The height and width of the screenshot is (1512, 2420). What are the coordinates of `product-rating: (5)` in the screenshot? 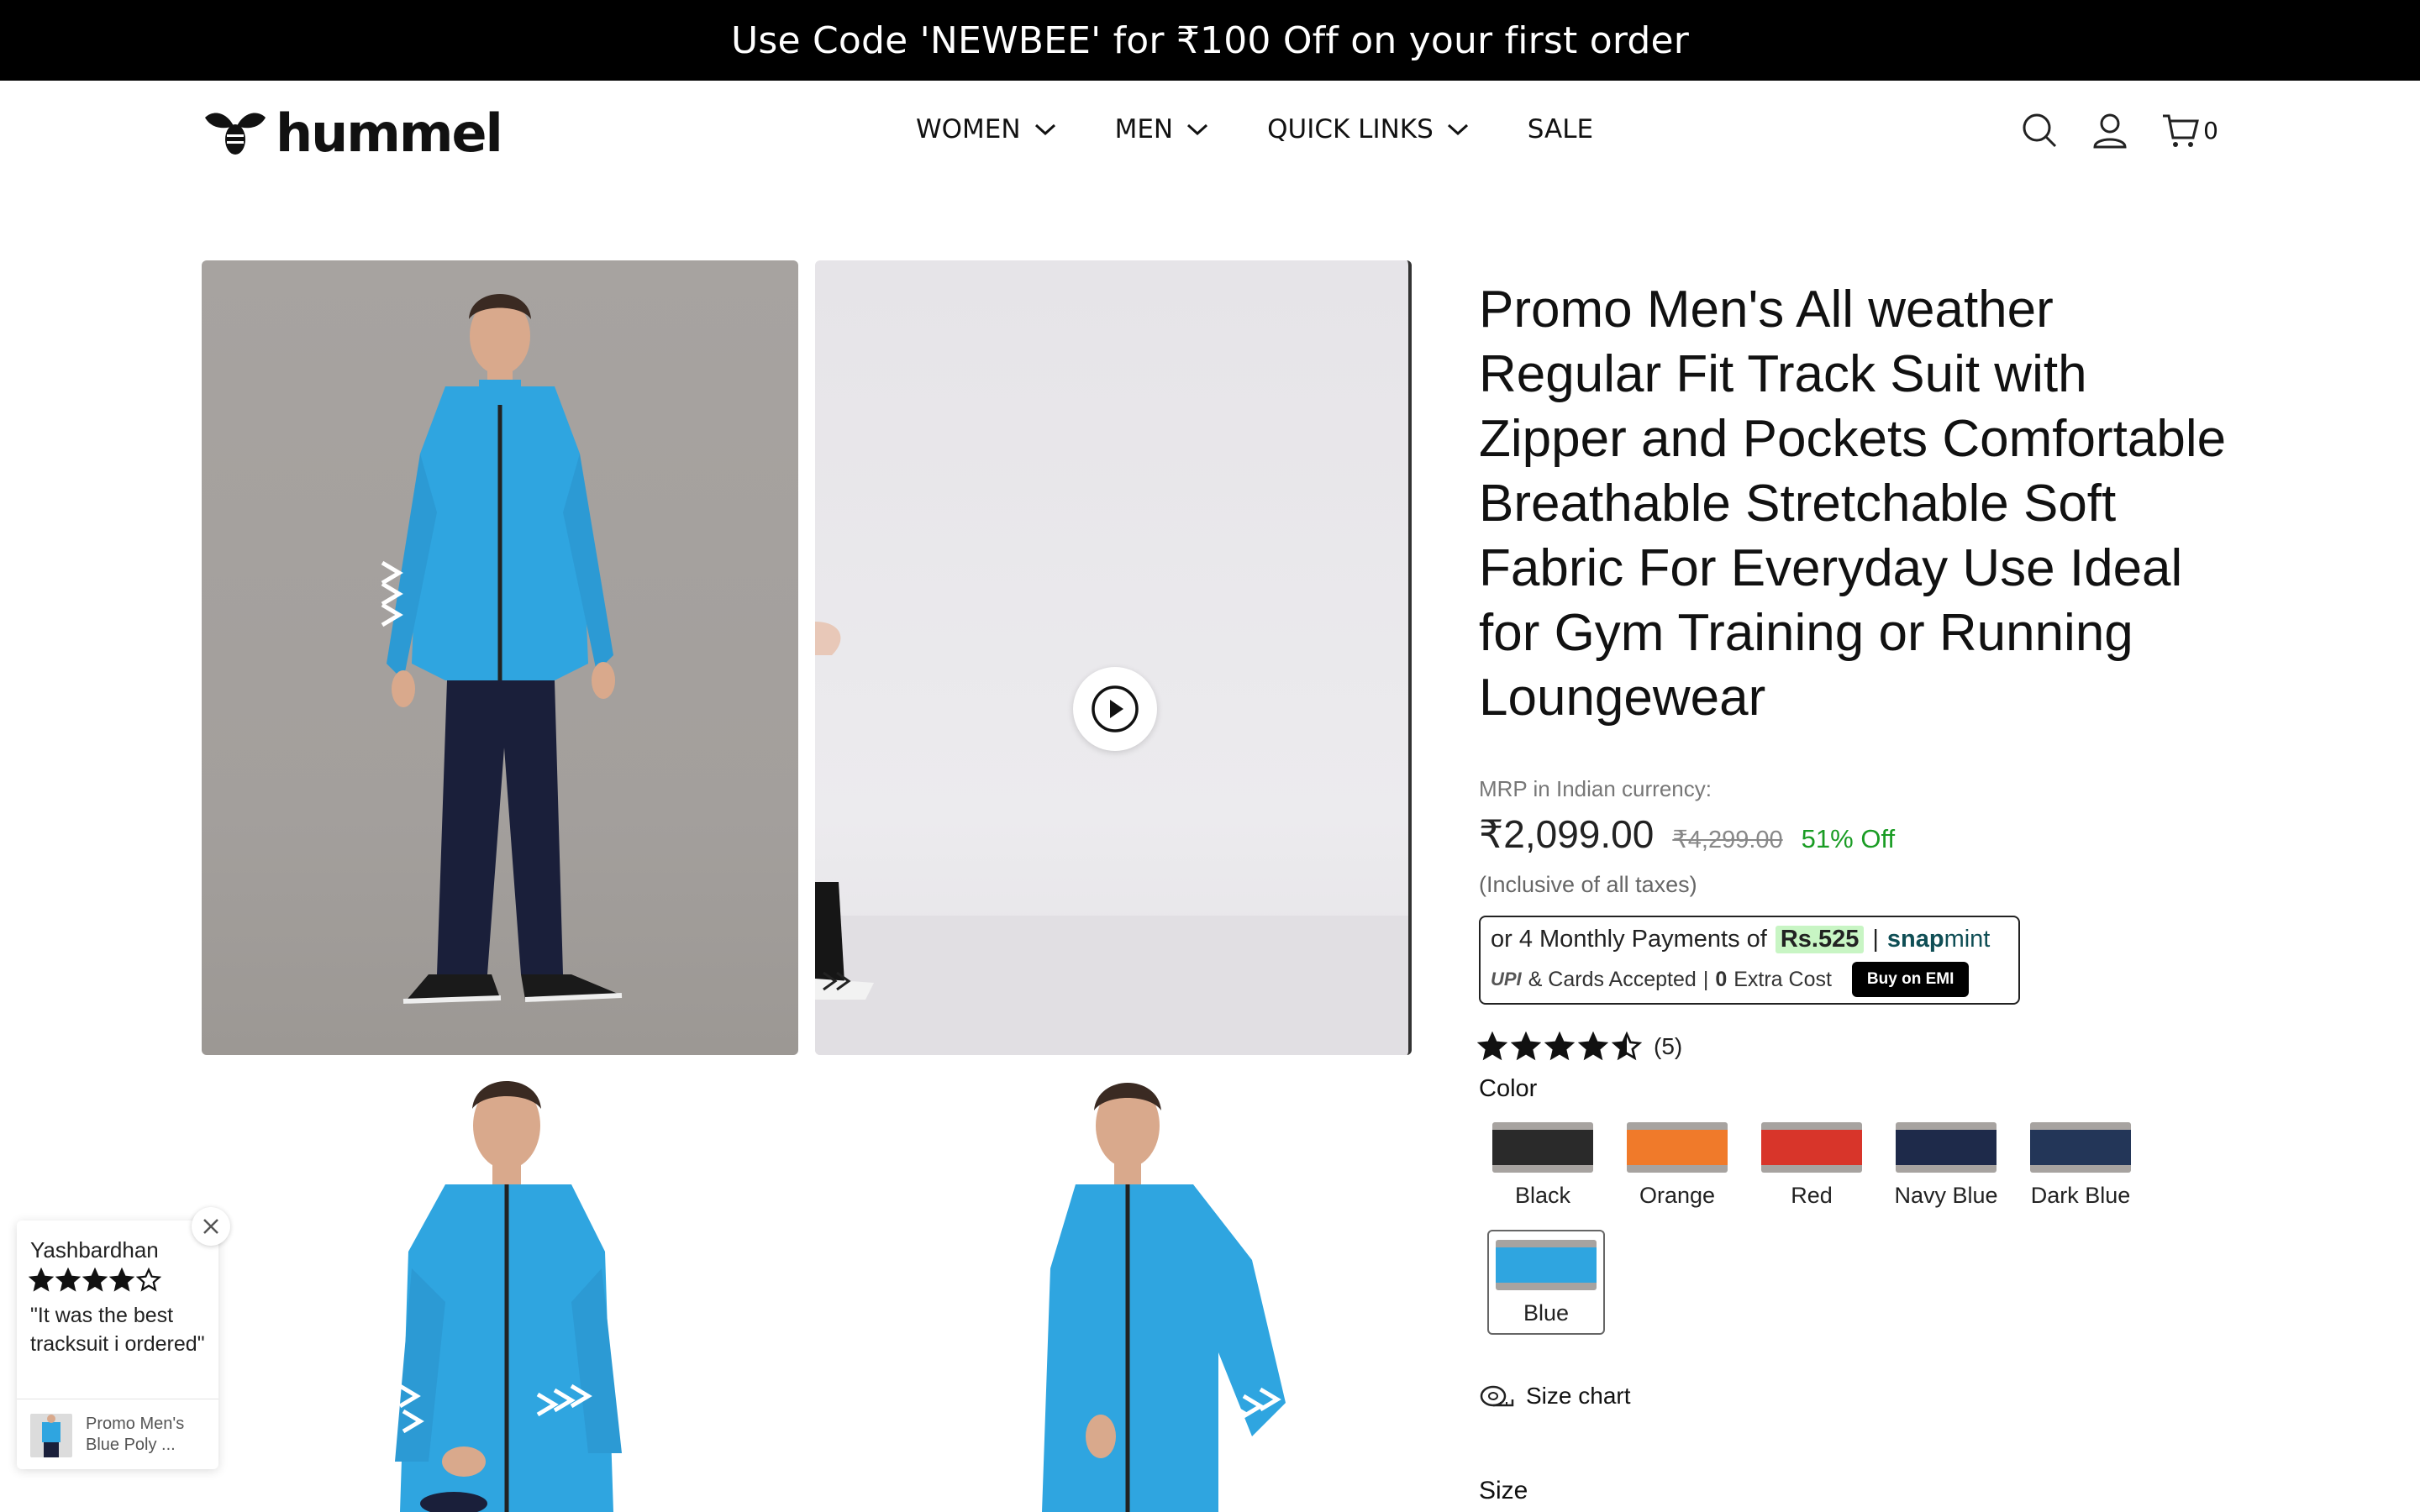 It's located at (1579, 1047).